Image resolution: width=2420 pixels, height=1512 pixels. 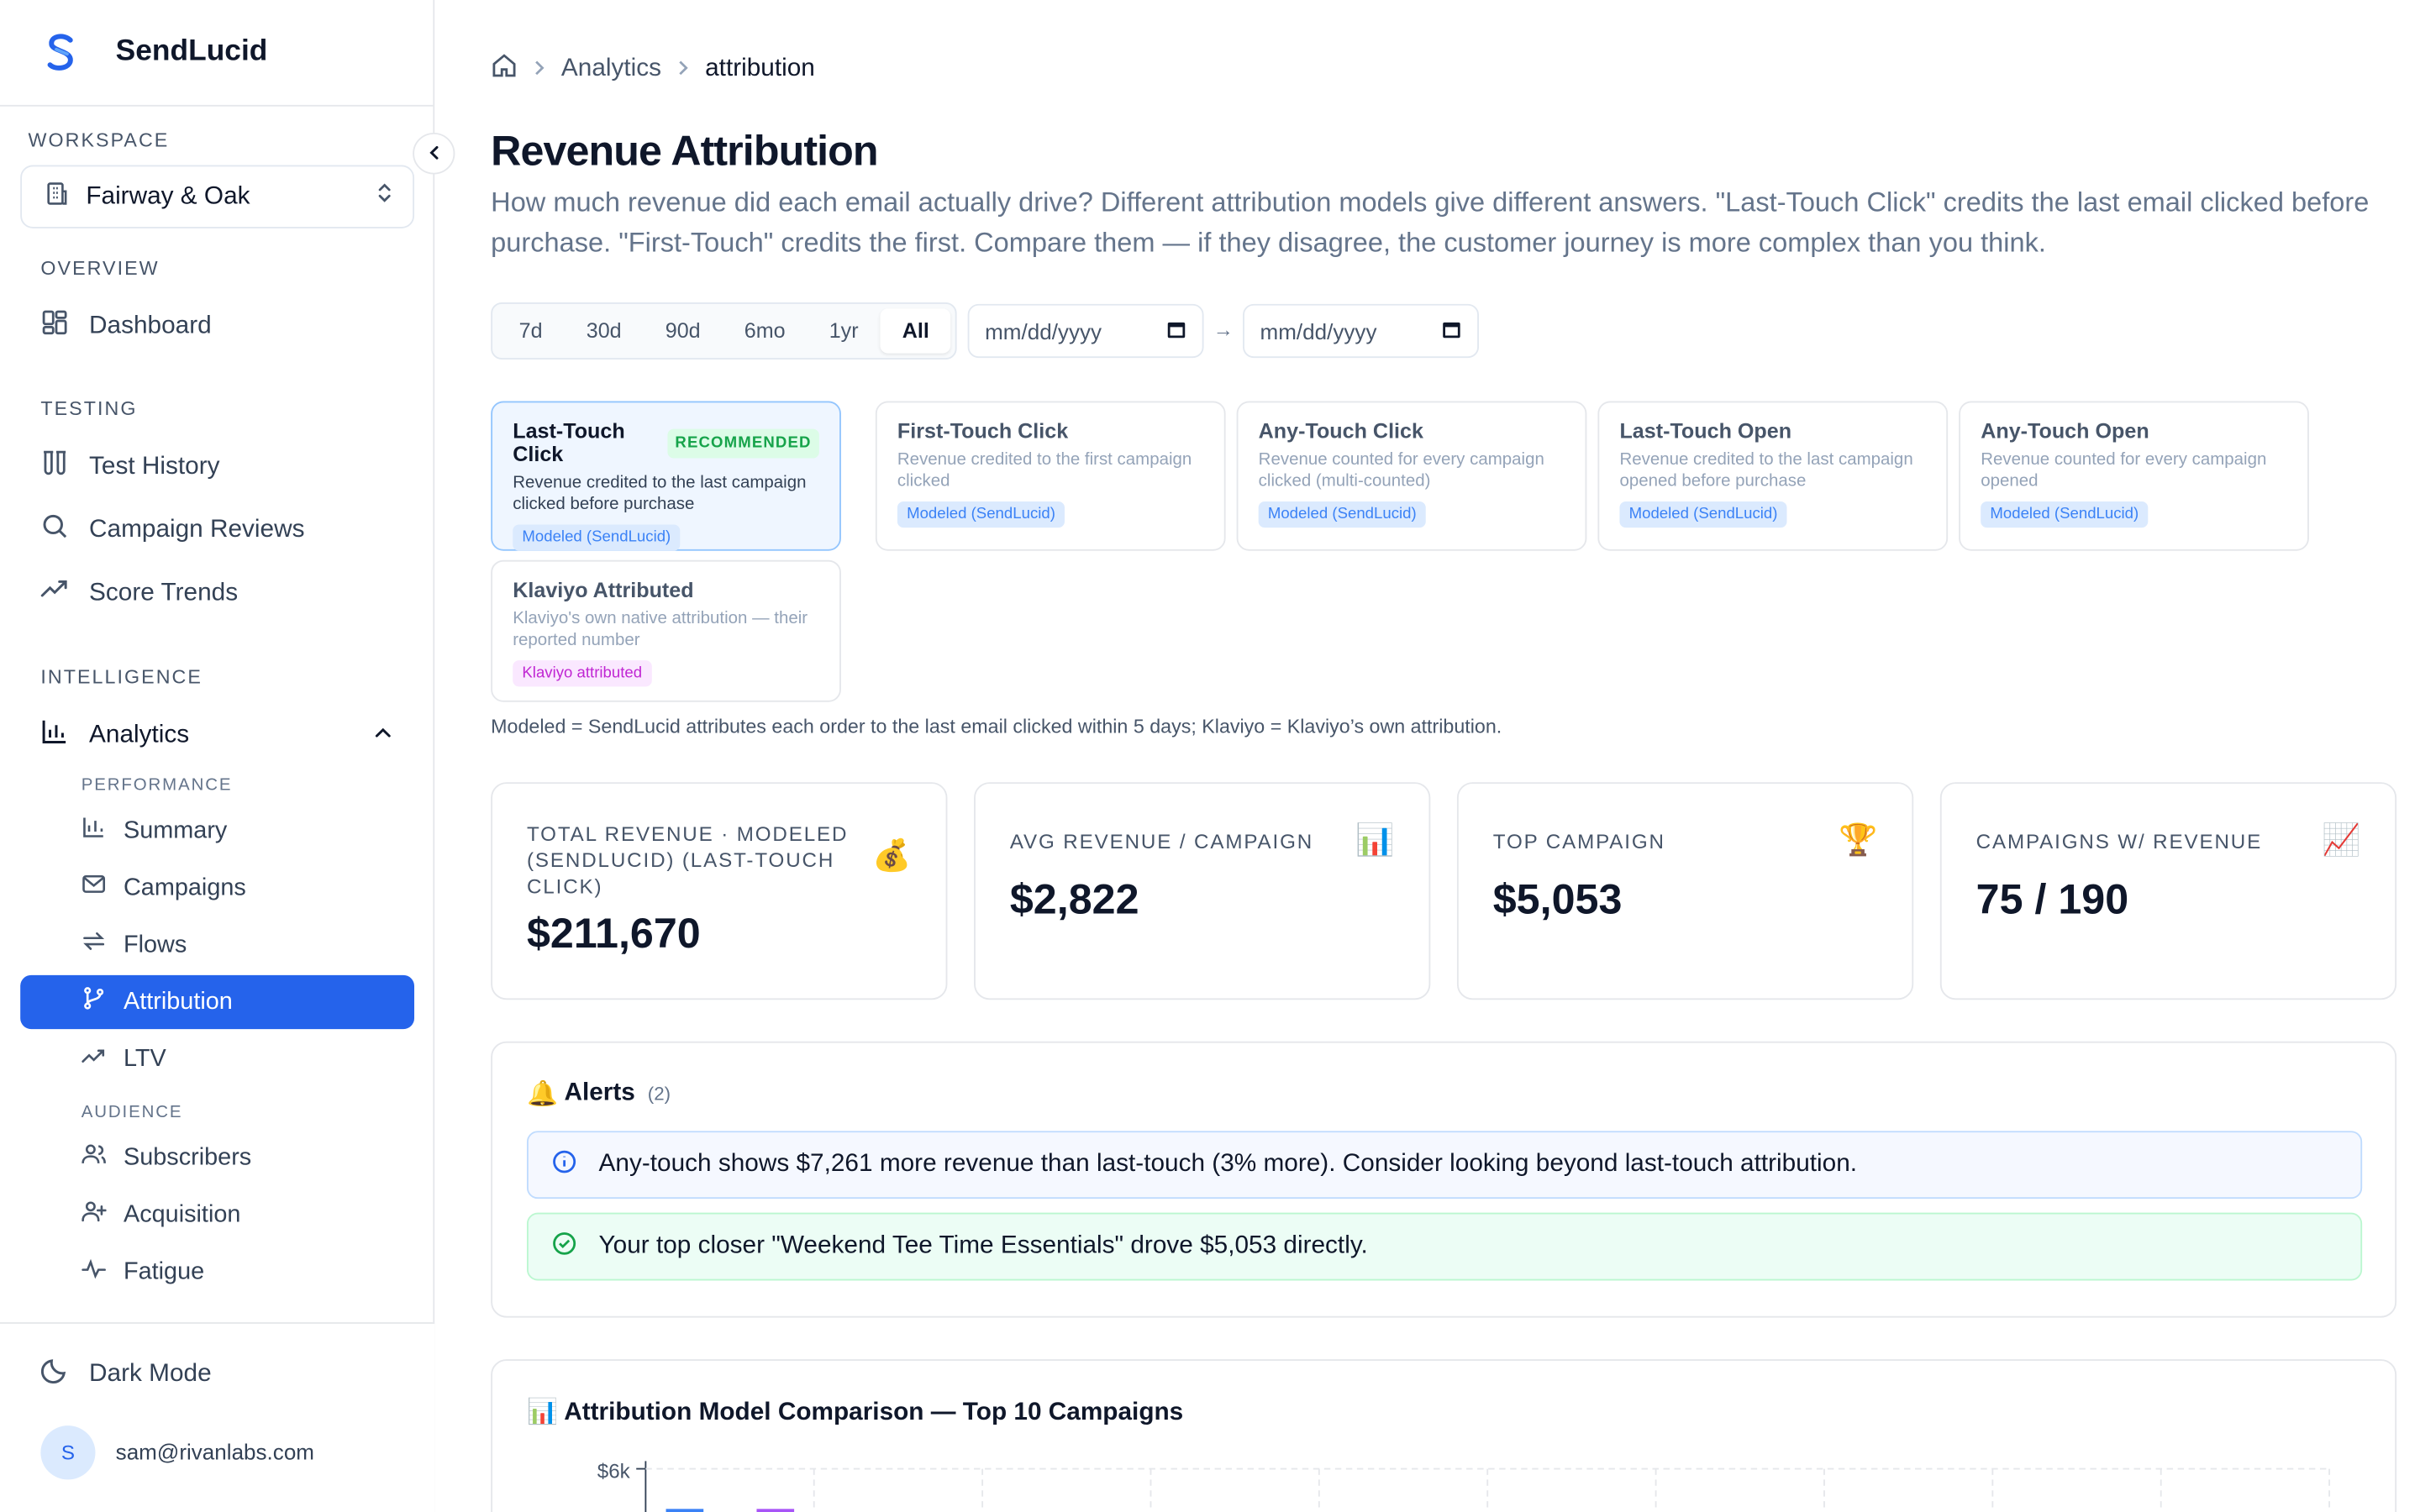 I want to click on nav-ltv: LTV, so click(x=217, y=1059).